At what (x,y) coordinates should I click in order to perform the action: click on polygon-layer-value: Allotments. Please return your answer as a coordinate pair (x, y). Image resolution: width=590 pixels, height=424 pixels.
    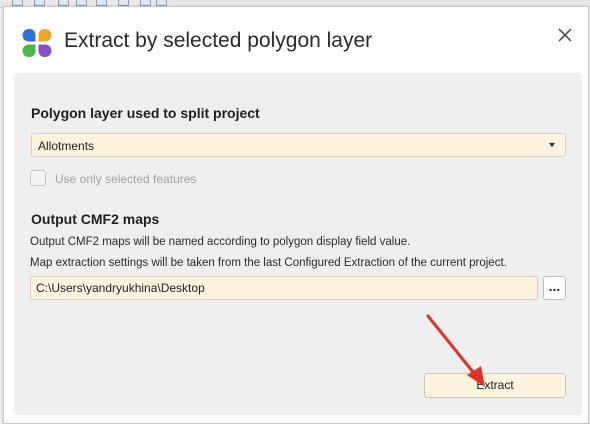
    Looking at the image, I should click on (66, 146).